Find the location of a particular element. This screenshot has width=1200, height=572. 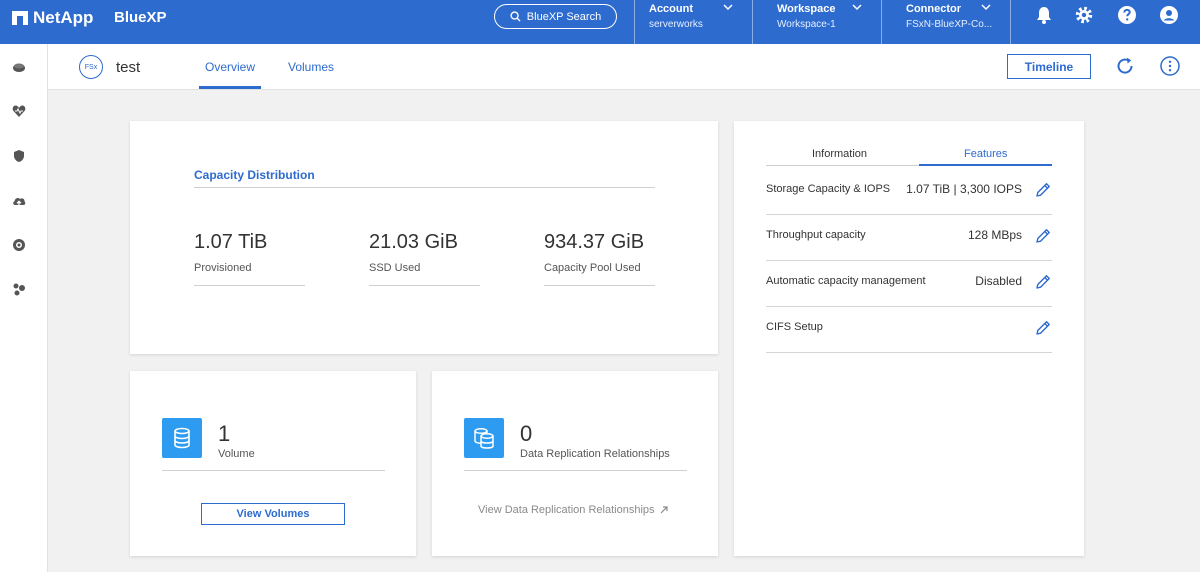

storage-icon is located at coordinates (19, 67).